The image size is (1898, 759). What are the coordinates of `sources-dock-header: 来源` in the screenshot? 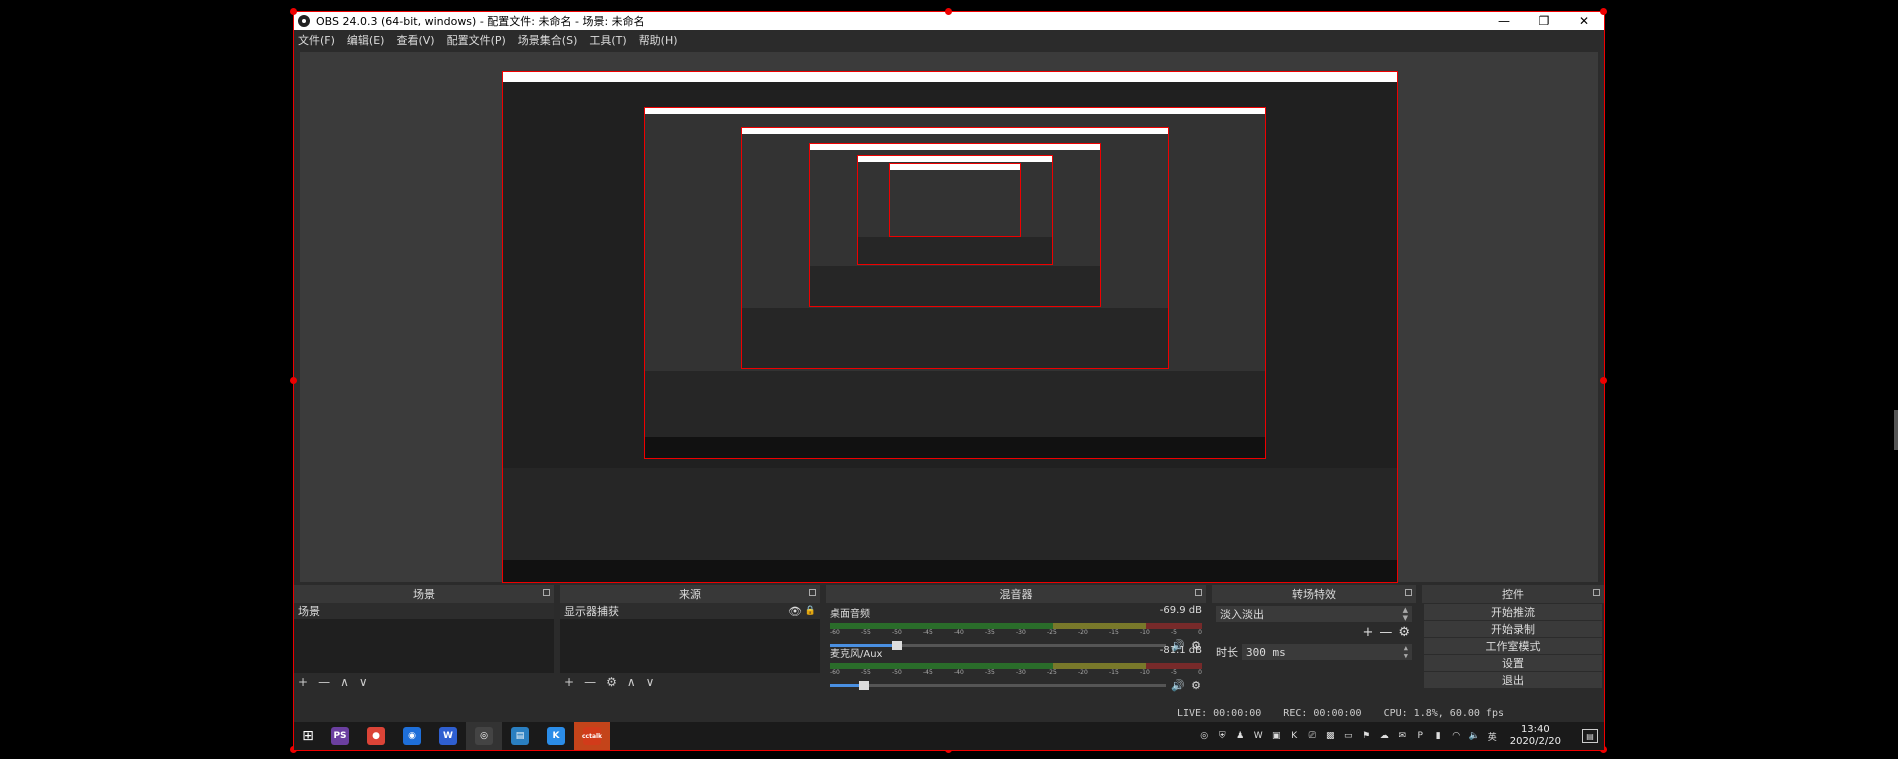 It's located at (690, 594).